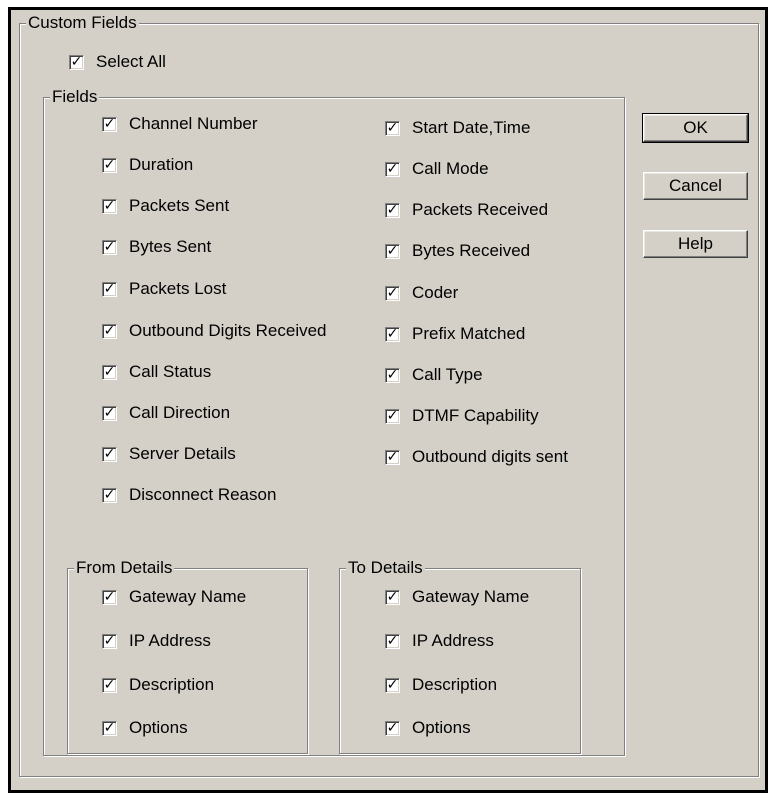 The image size is (780, 804). I want to click on ok-button: OK, so click(695, 128).